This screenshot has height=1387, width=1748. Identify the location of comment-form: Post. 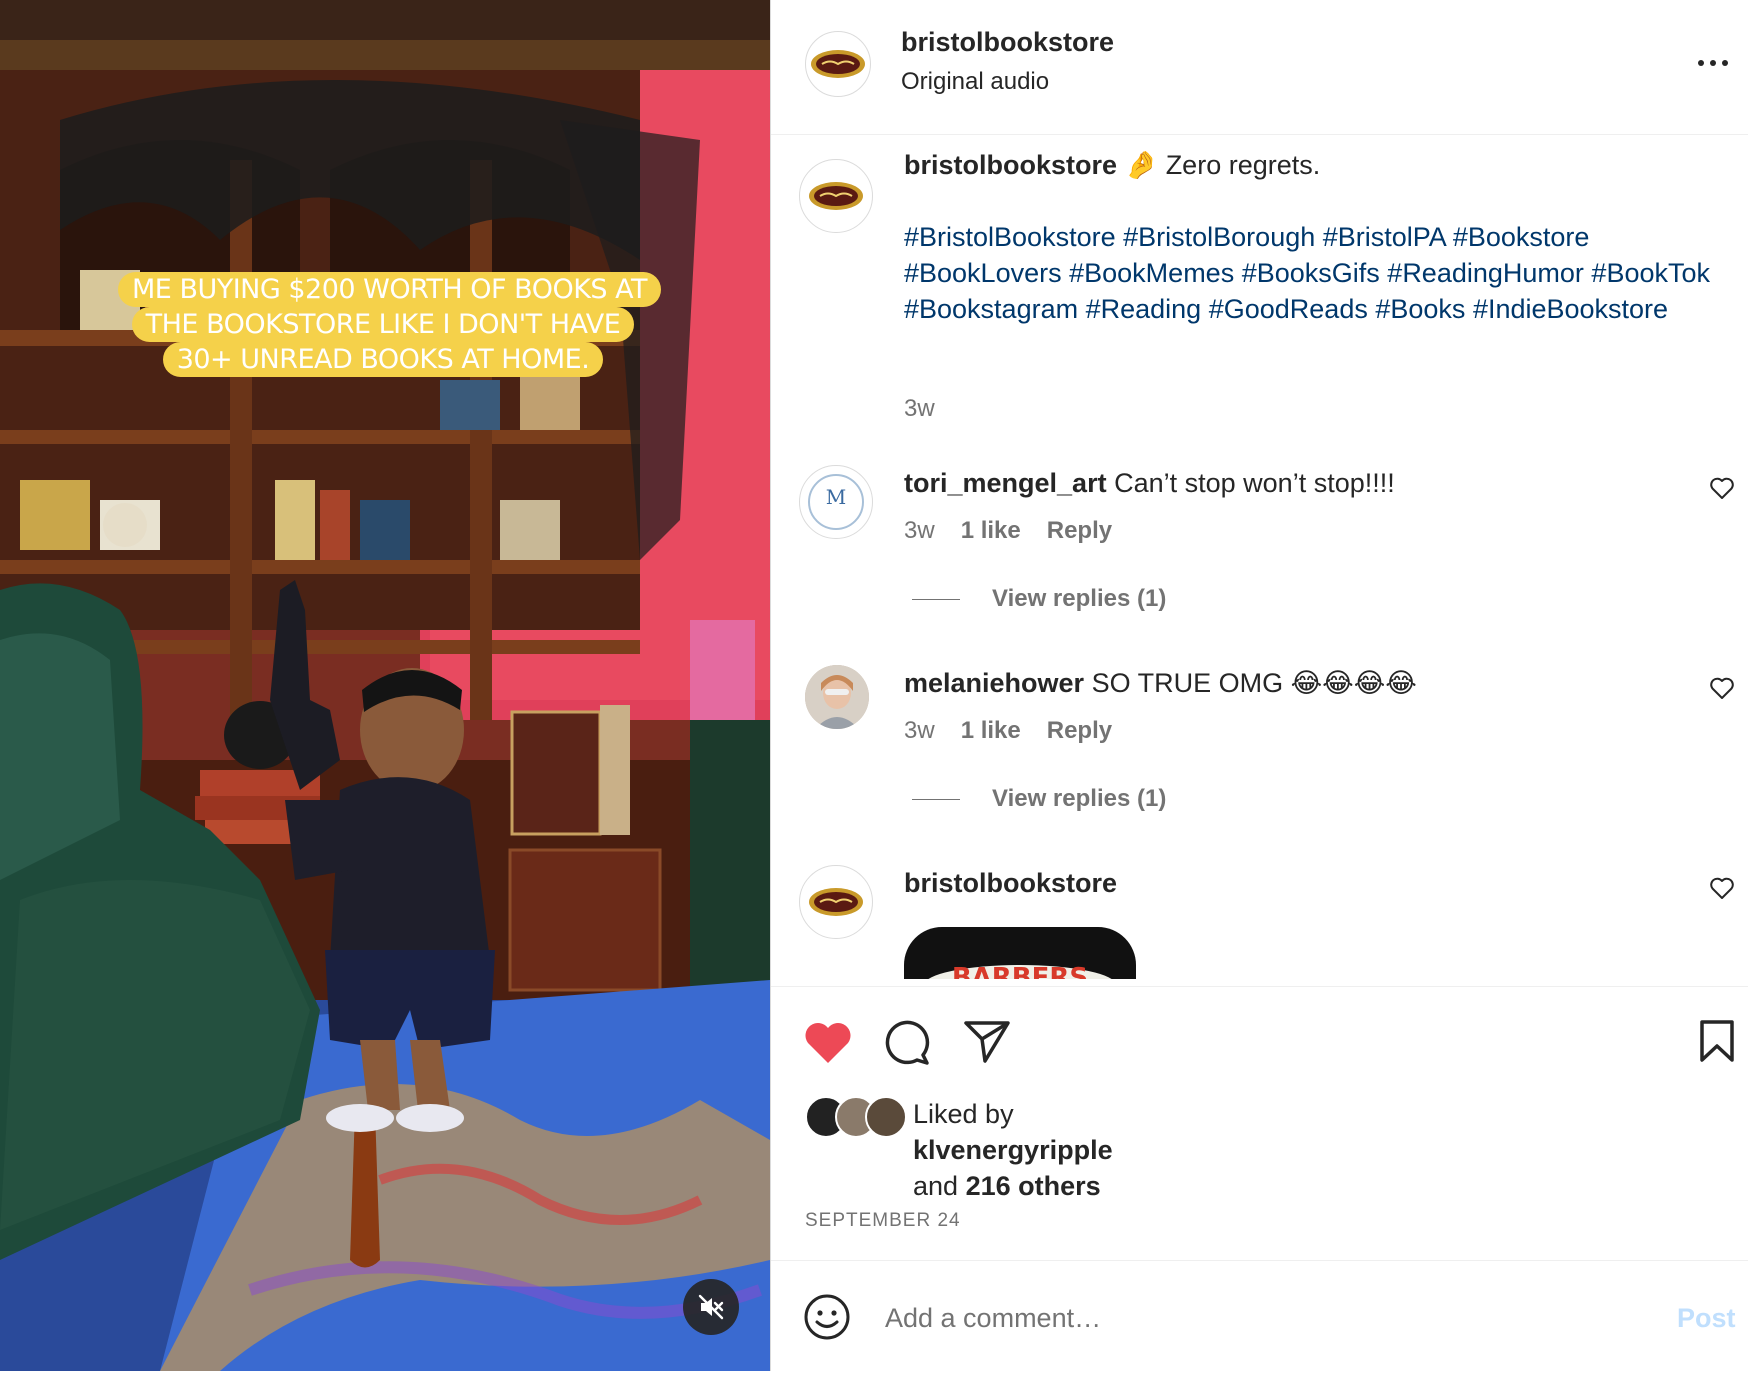
(1259, 1316).